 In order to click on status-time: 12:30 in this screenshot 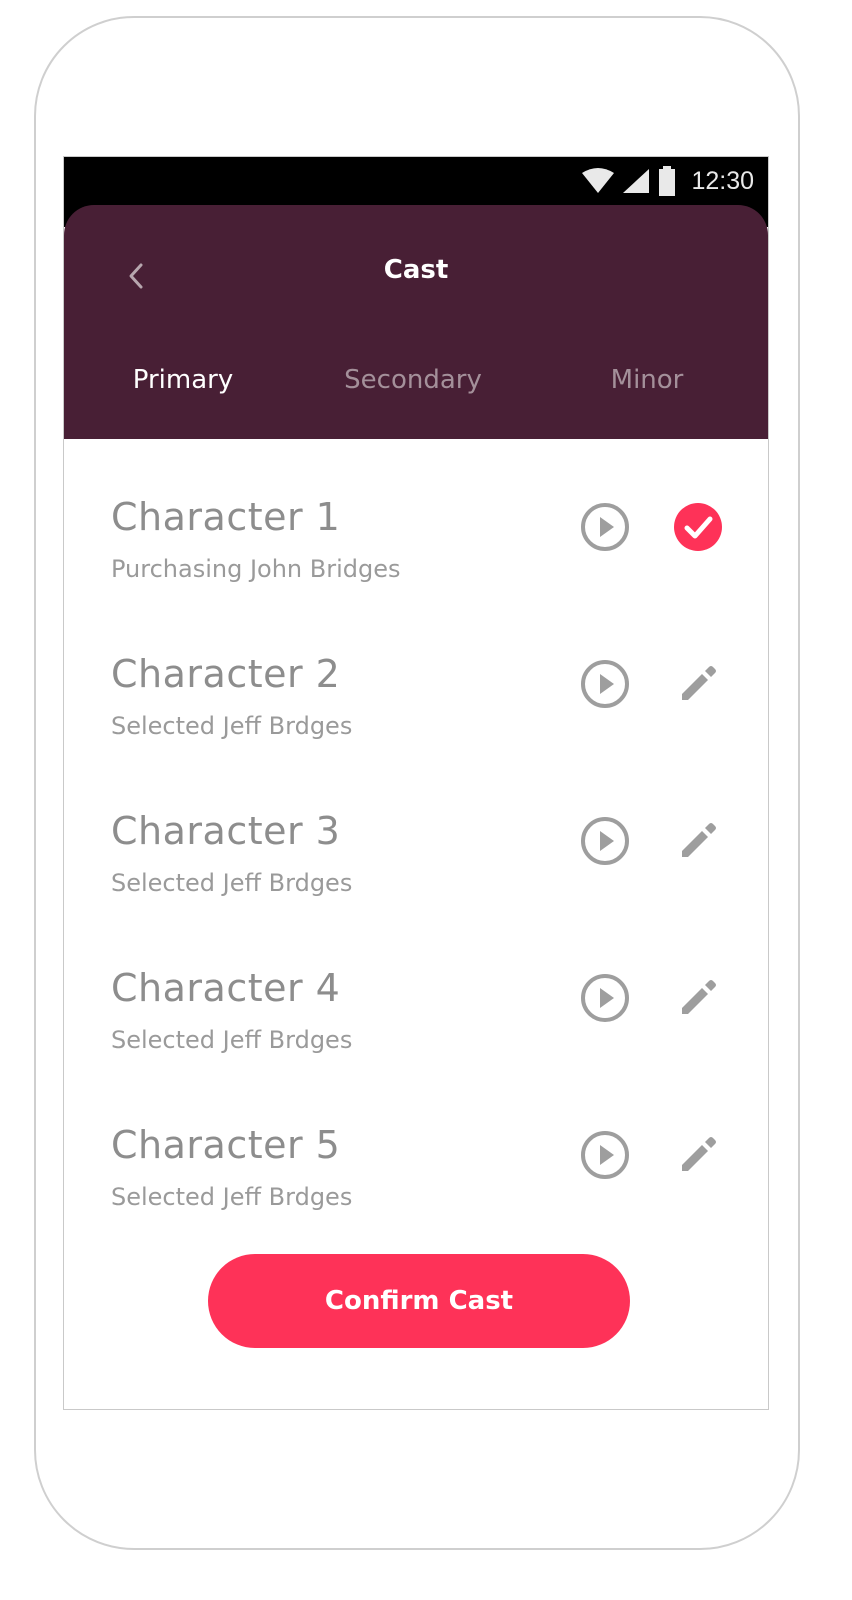, I will do `click(722, 180)`.